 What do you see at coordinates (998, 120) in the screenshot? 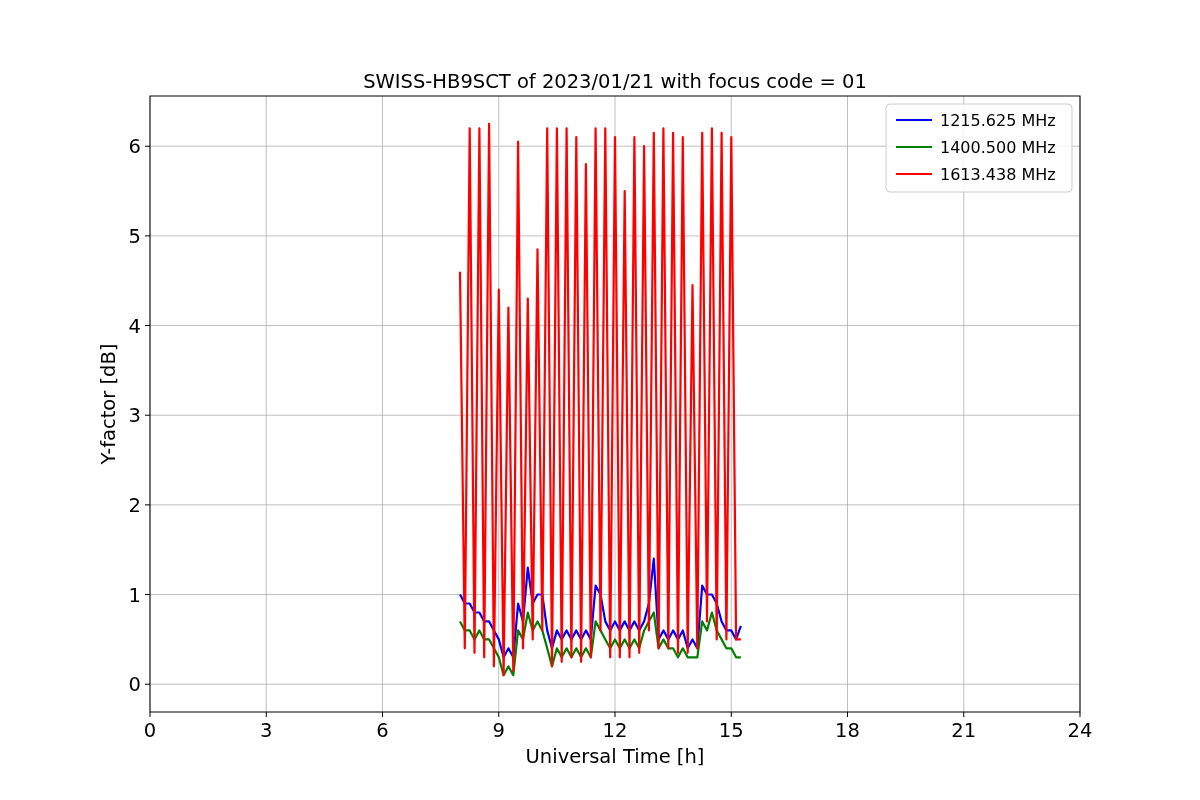
I see `legend-label: 1215.625 MHz` at bounding box center [998, 120].